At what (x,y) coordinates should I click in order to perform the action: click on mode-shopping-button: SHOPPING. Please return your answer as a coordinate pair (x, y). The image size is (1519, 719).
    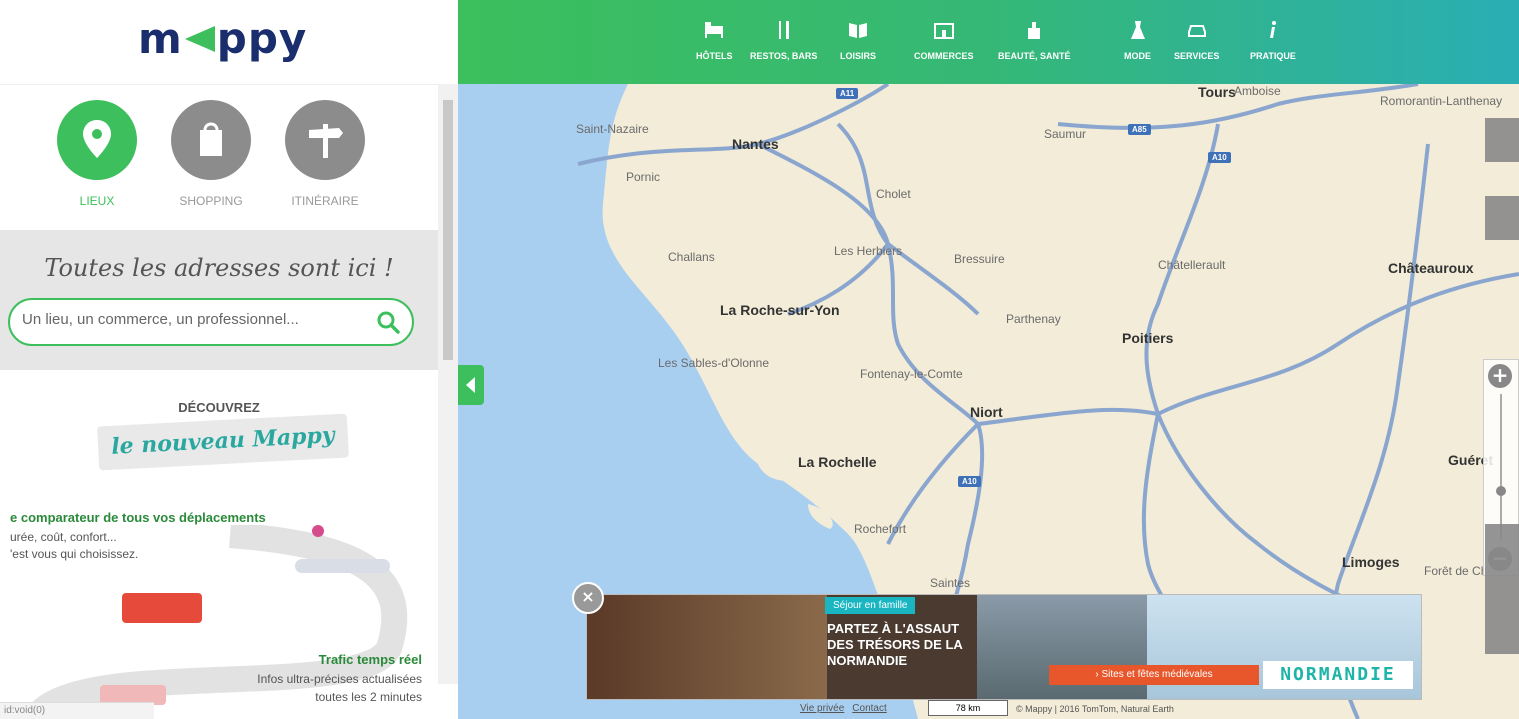
    Looking at the image, I should click on (211, 154).